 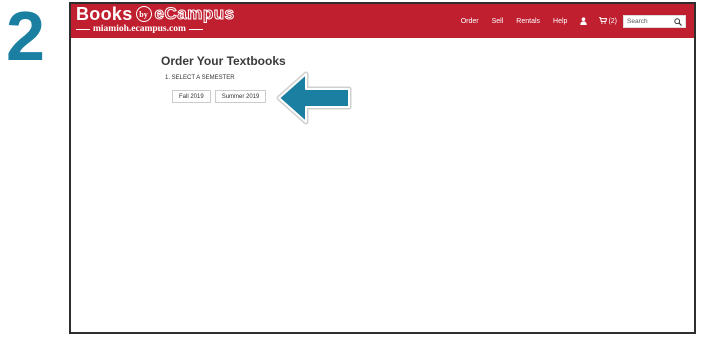 What do you see at coordinates (195, 29) in the screenshot?
I see `logo-rule-right` at bounding box center [195, 29].